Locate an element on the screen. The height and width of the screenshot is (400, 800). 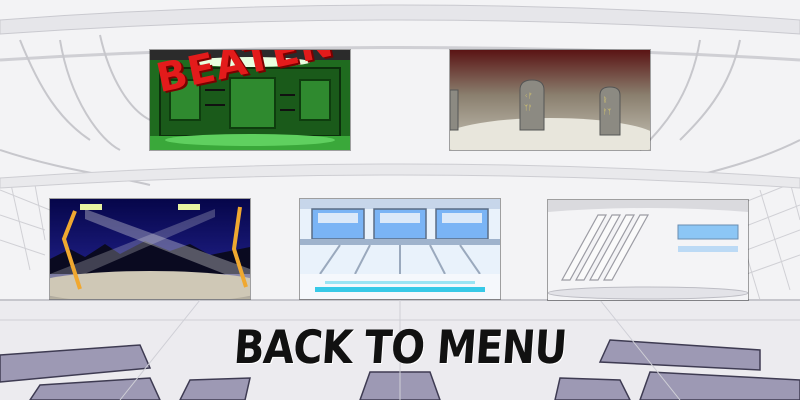
level-4-scene is located at coordinates (400, 249).